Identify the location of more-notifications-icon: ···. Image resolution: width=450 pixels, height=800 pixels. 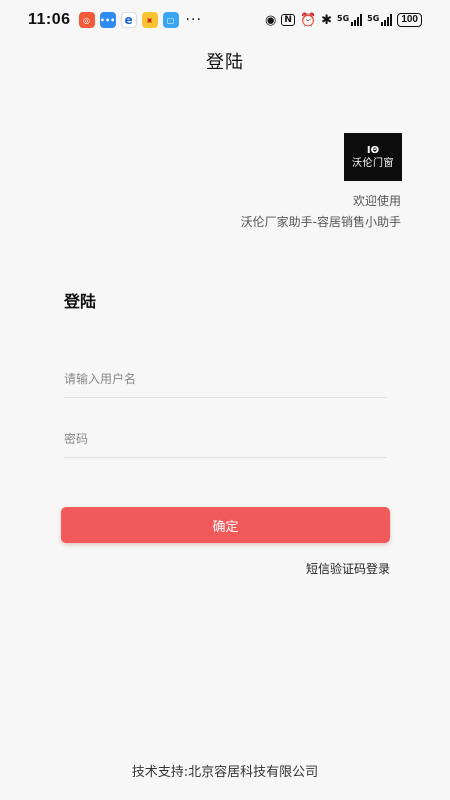
(193, 20).